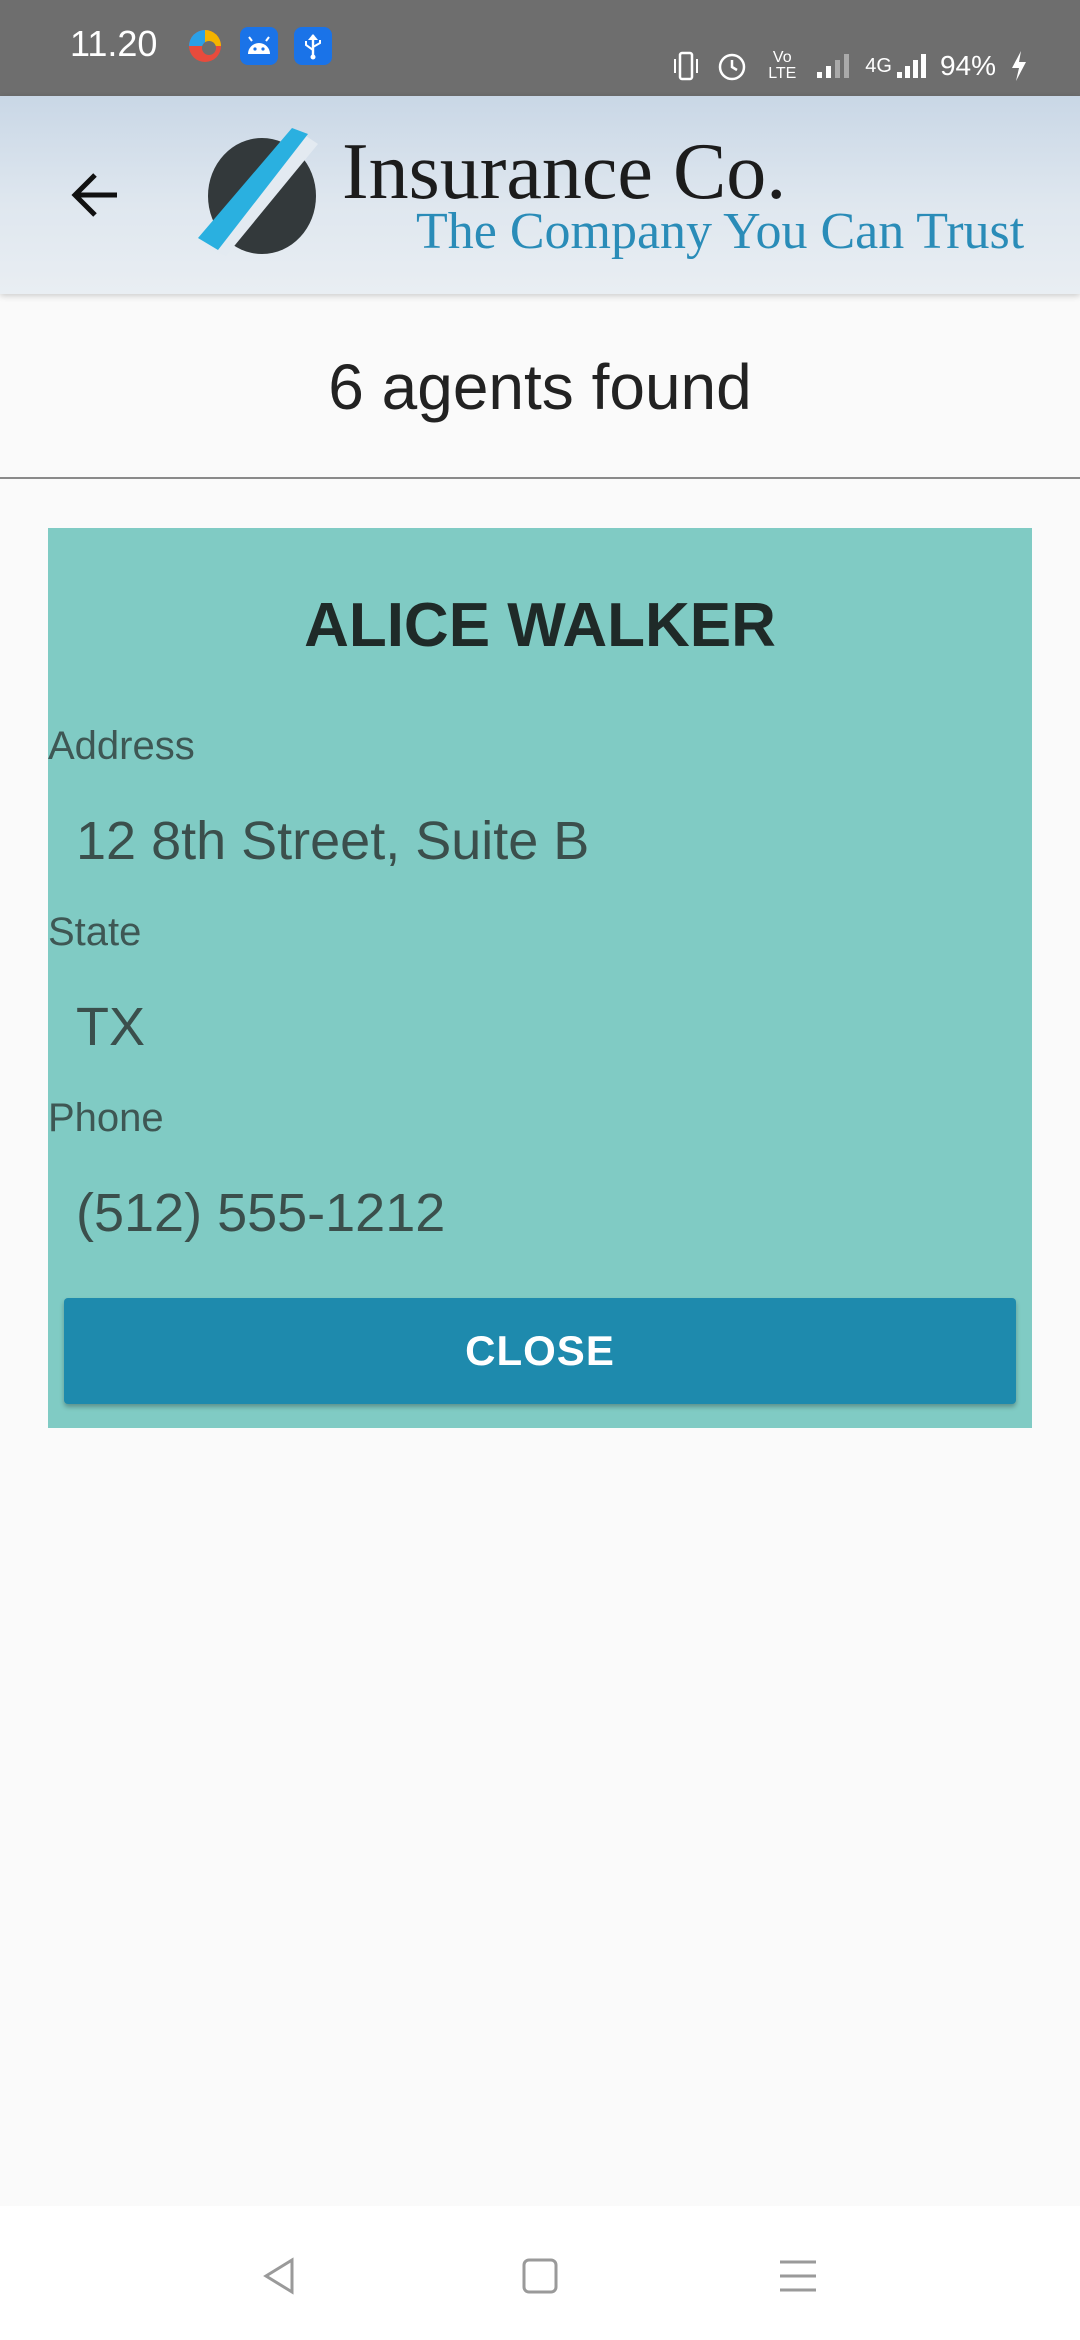  I want to click on android-icon, so click(259, 46).